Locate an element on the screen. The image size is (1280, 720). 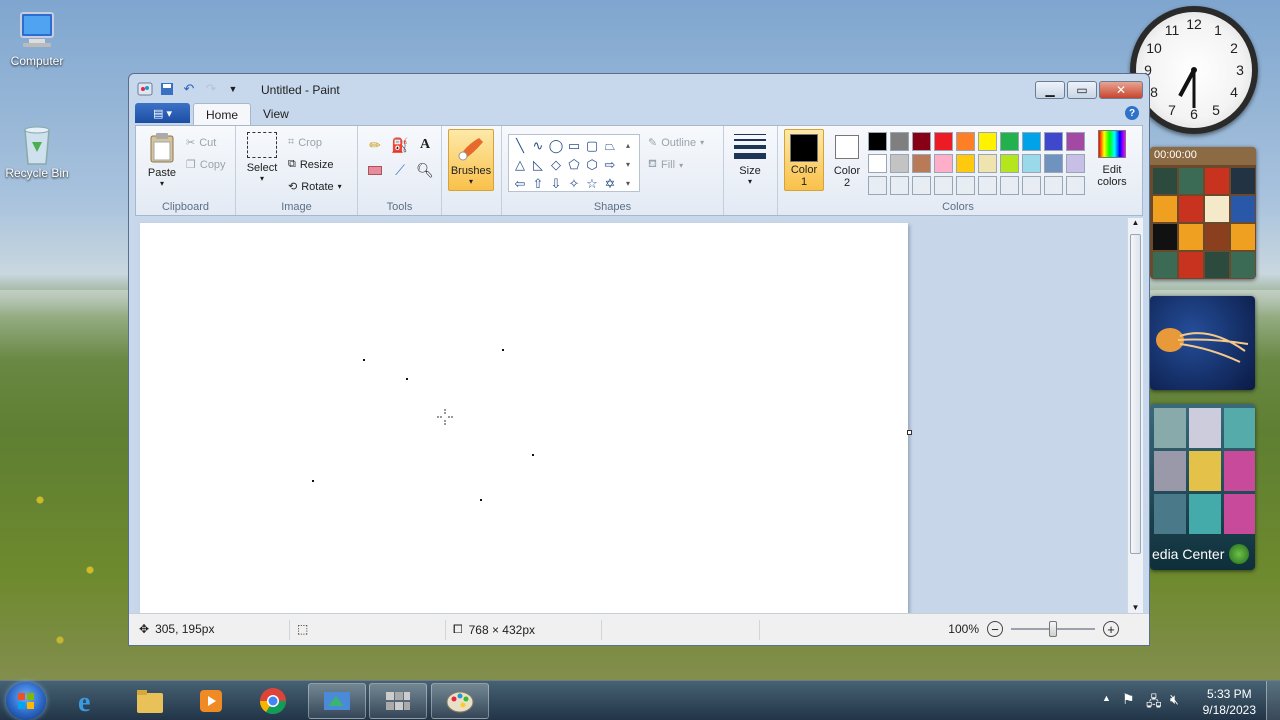
four-point-star-shape-icon: ✧ is located at coordinates (574, 183).